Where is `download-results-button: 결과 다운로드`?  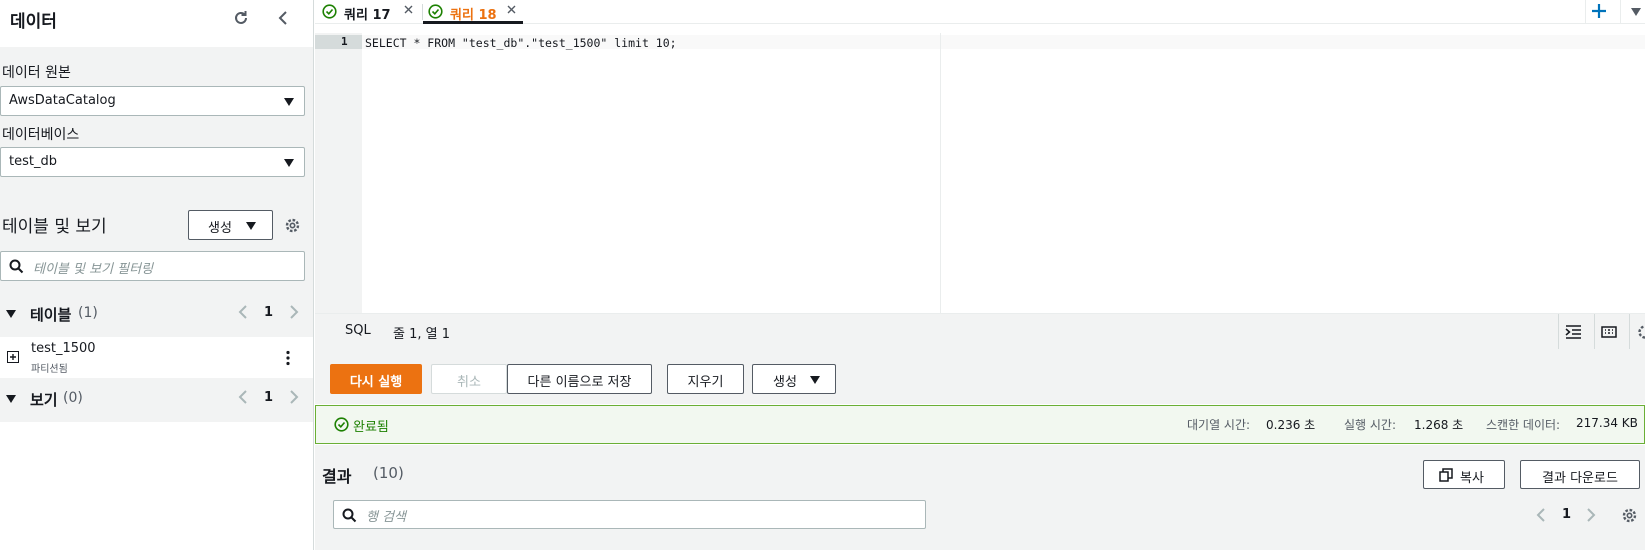 download-results-button: 결과 다운로드 is located at coordinates (1580, 474).